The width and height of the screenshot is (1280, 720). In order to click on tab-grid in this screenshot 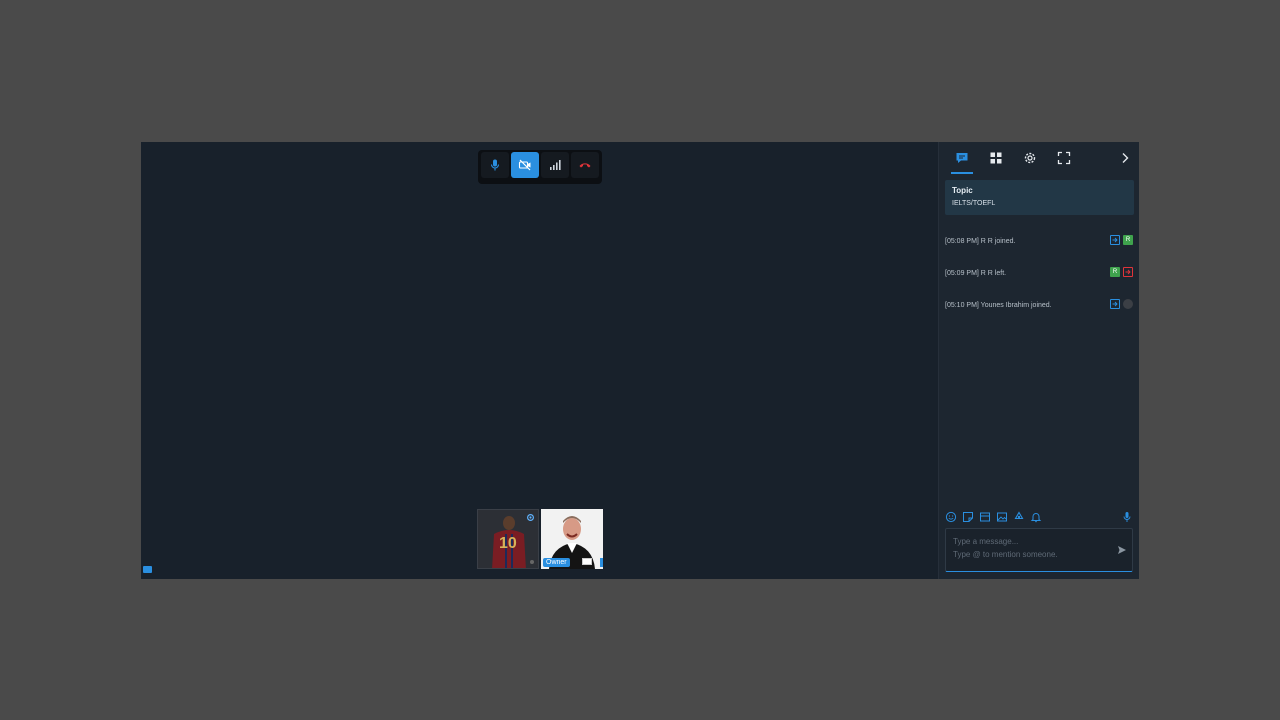, I will do `click(996, 158)`.